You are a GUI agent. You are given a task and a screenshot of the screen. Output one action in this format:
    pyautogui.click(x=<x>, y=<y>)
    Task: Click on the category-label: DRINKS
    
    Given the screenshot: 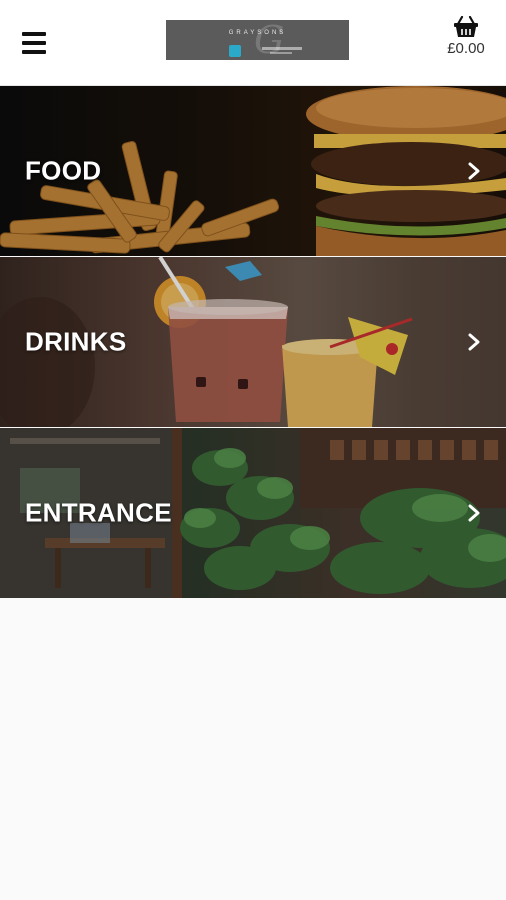 What is the action you would take?
    pyautogui.click(x=76, y=341)
    